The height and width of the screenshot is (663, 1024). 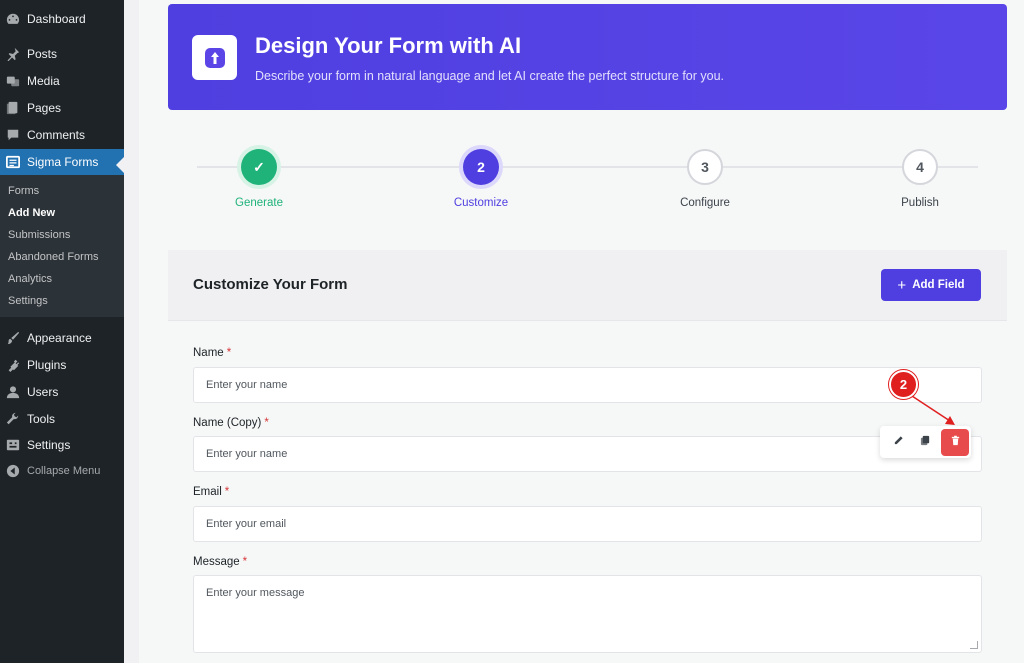 I want to click on hero-title: Design Your Form with AI, so click(x=388, y=45).